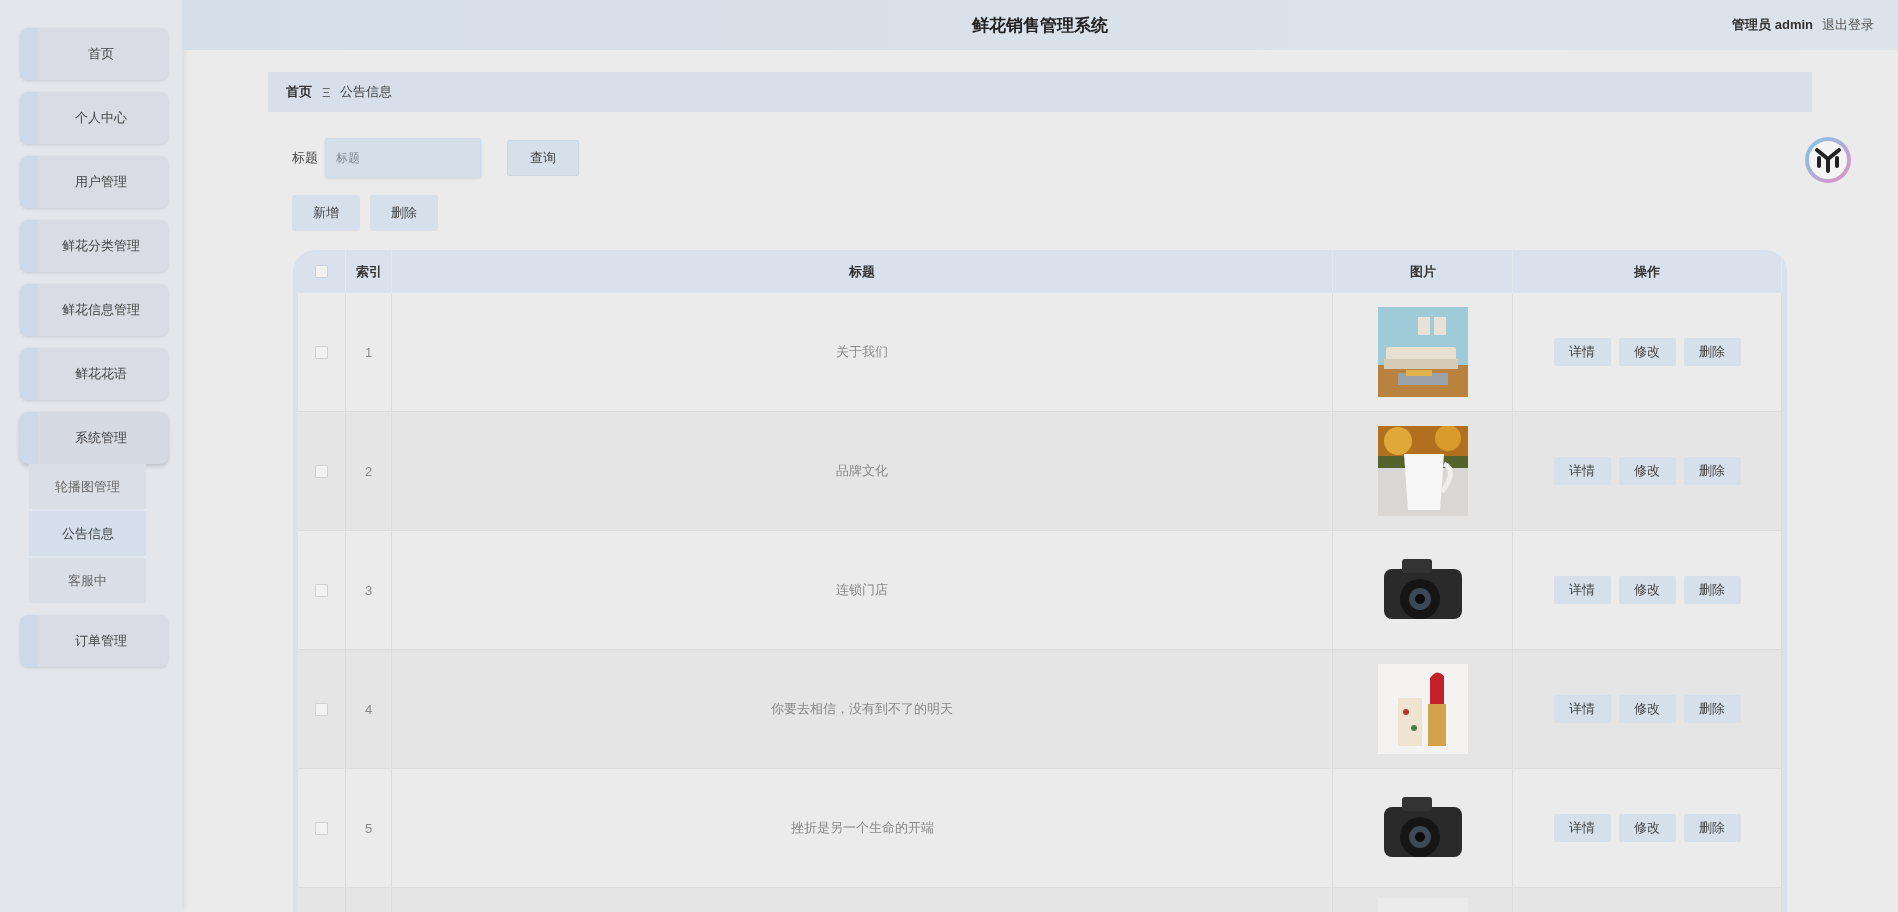 This screenshot has width=1898, height=912. I want to click on breadcrumb-home: 首页, so click(299, 92).